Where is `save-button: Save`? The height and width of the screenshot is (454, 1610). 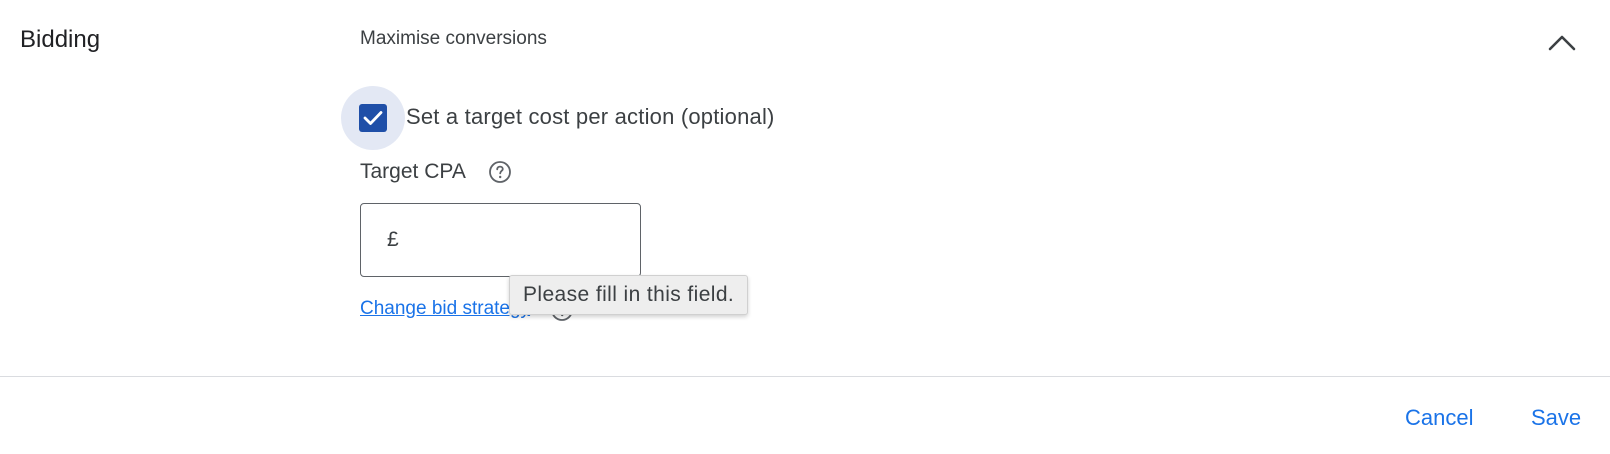
save-button: Save is located at coordinates (1556, 418).